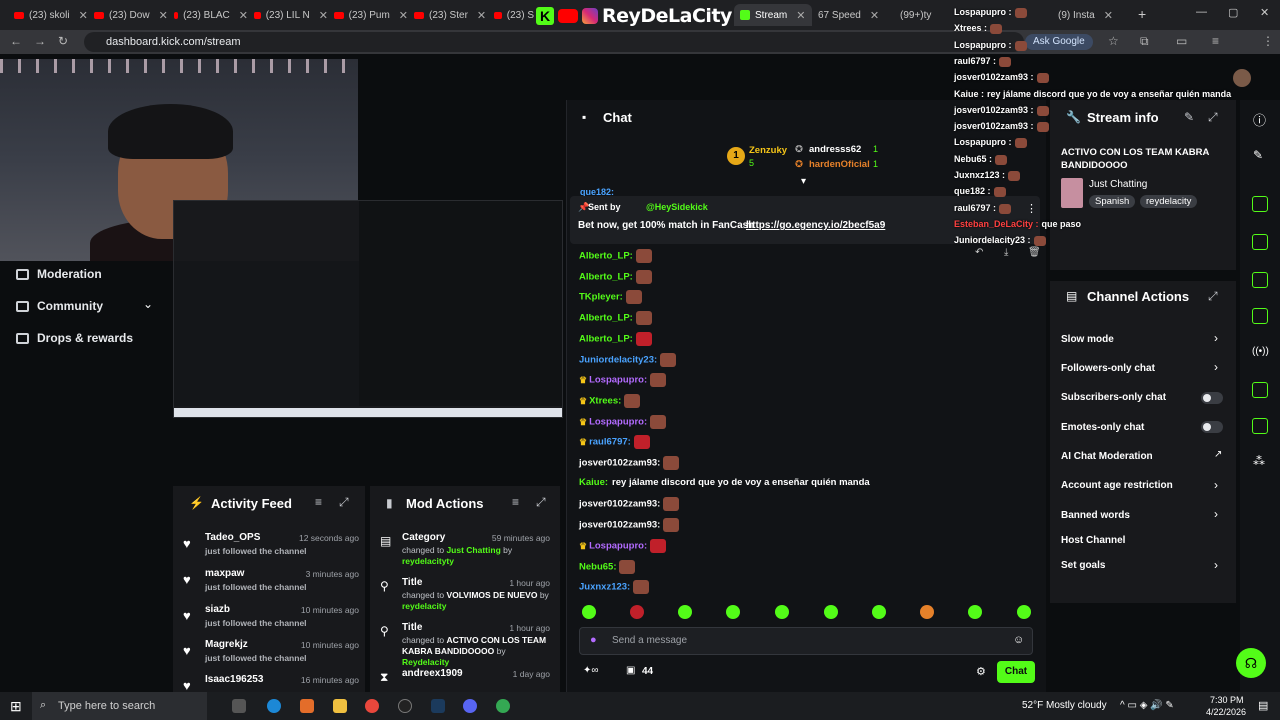 The height and width of the screenshot is (720, 1280). Describe the element at coordinates (981, 671) in the screenshot. I see `settings-icon: ⚙` at that location.